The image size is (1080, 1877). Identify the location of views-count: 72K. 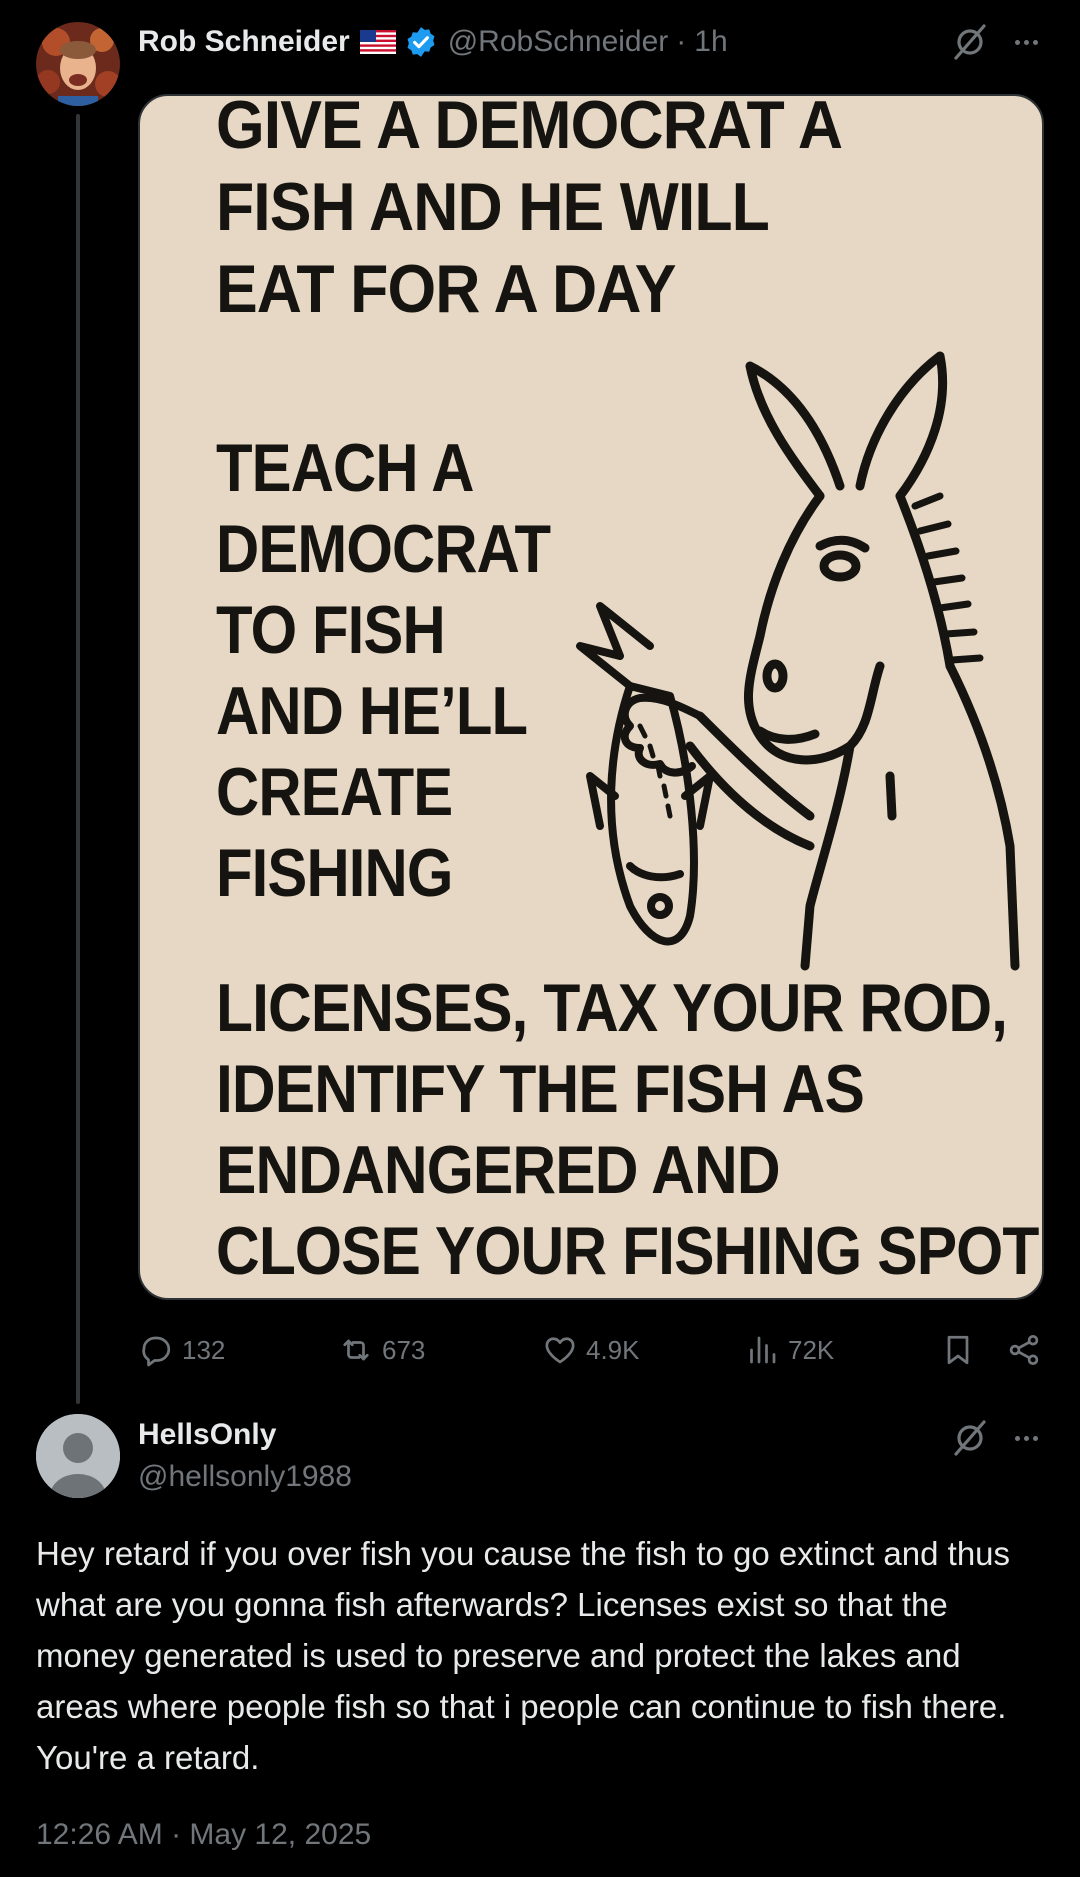
(811, 1349).